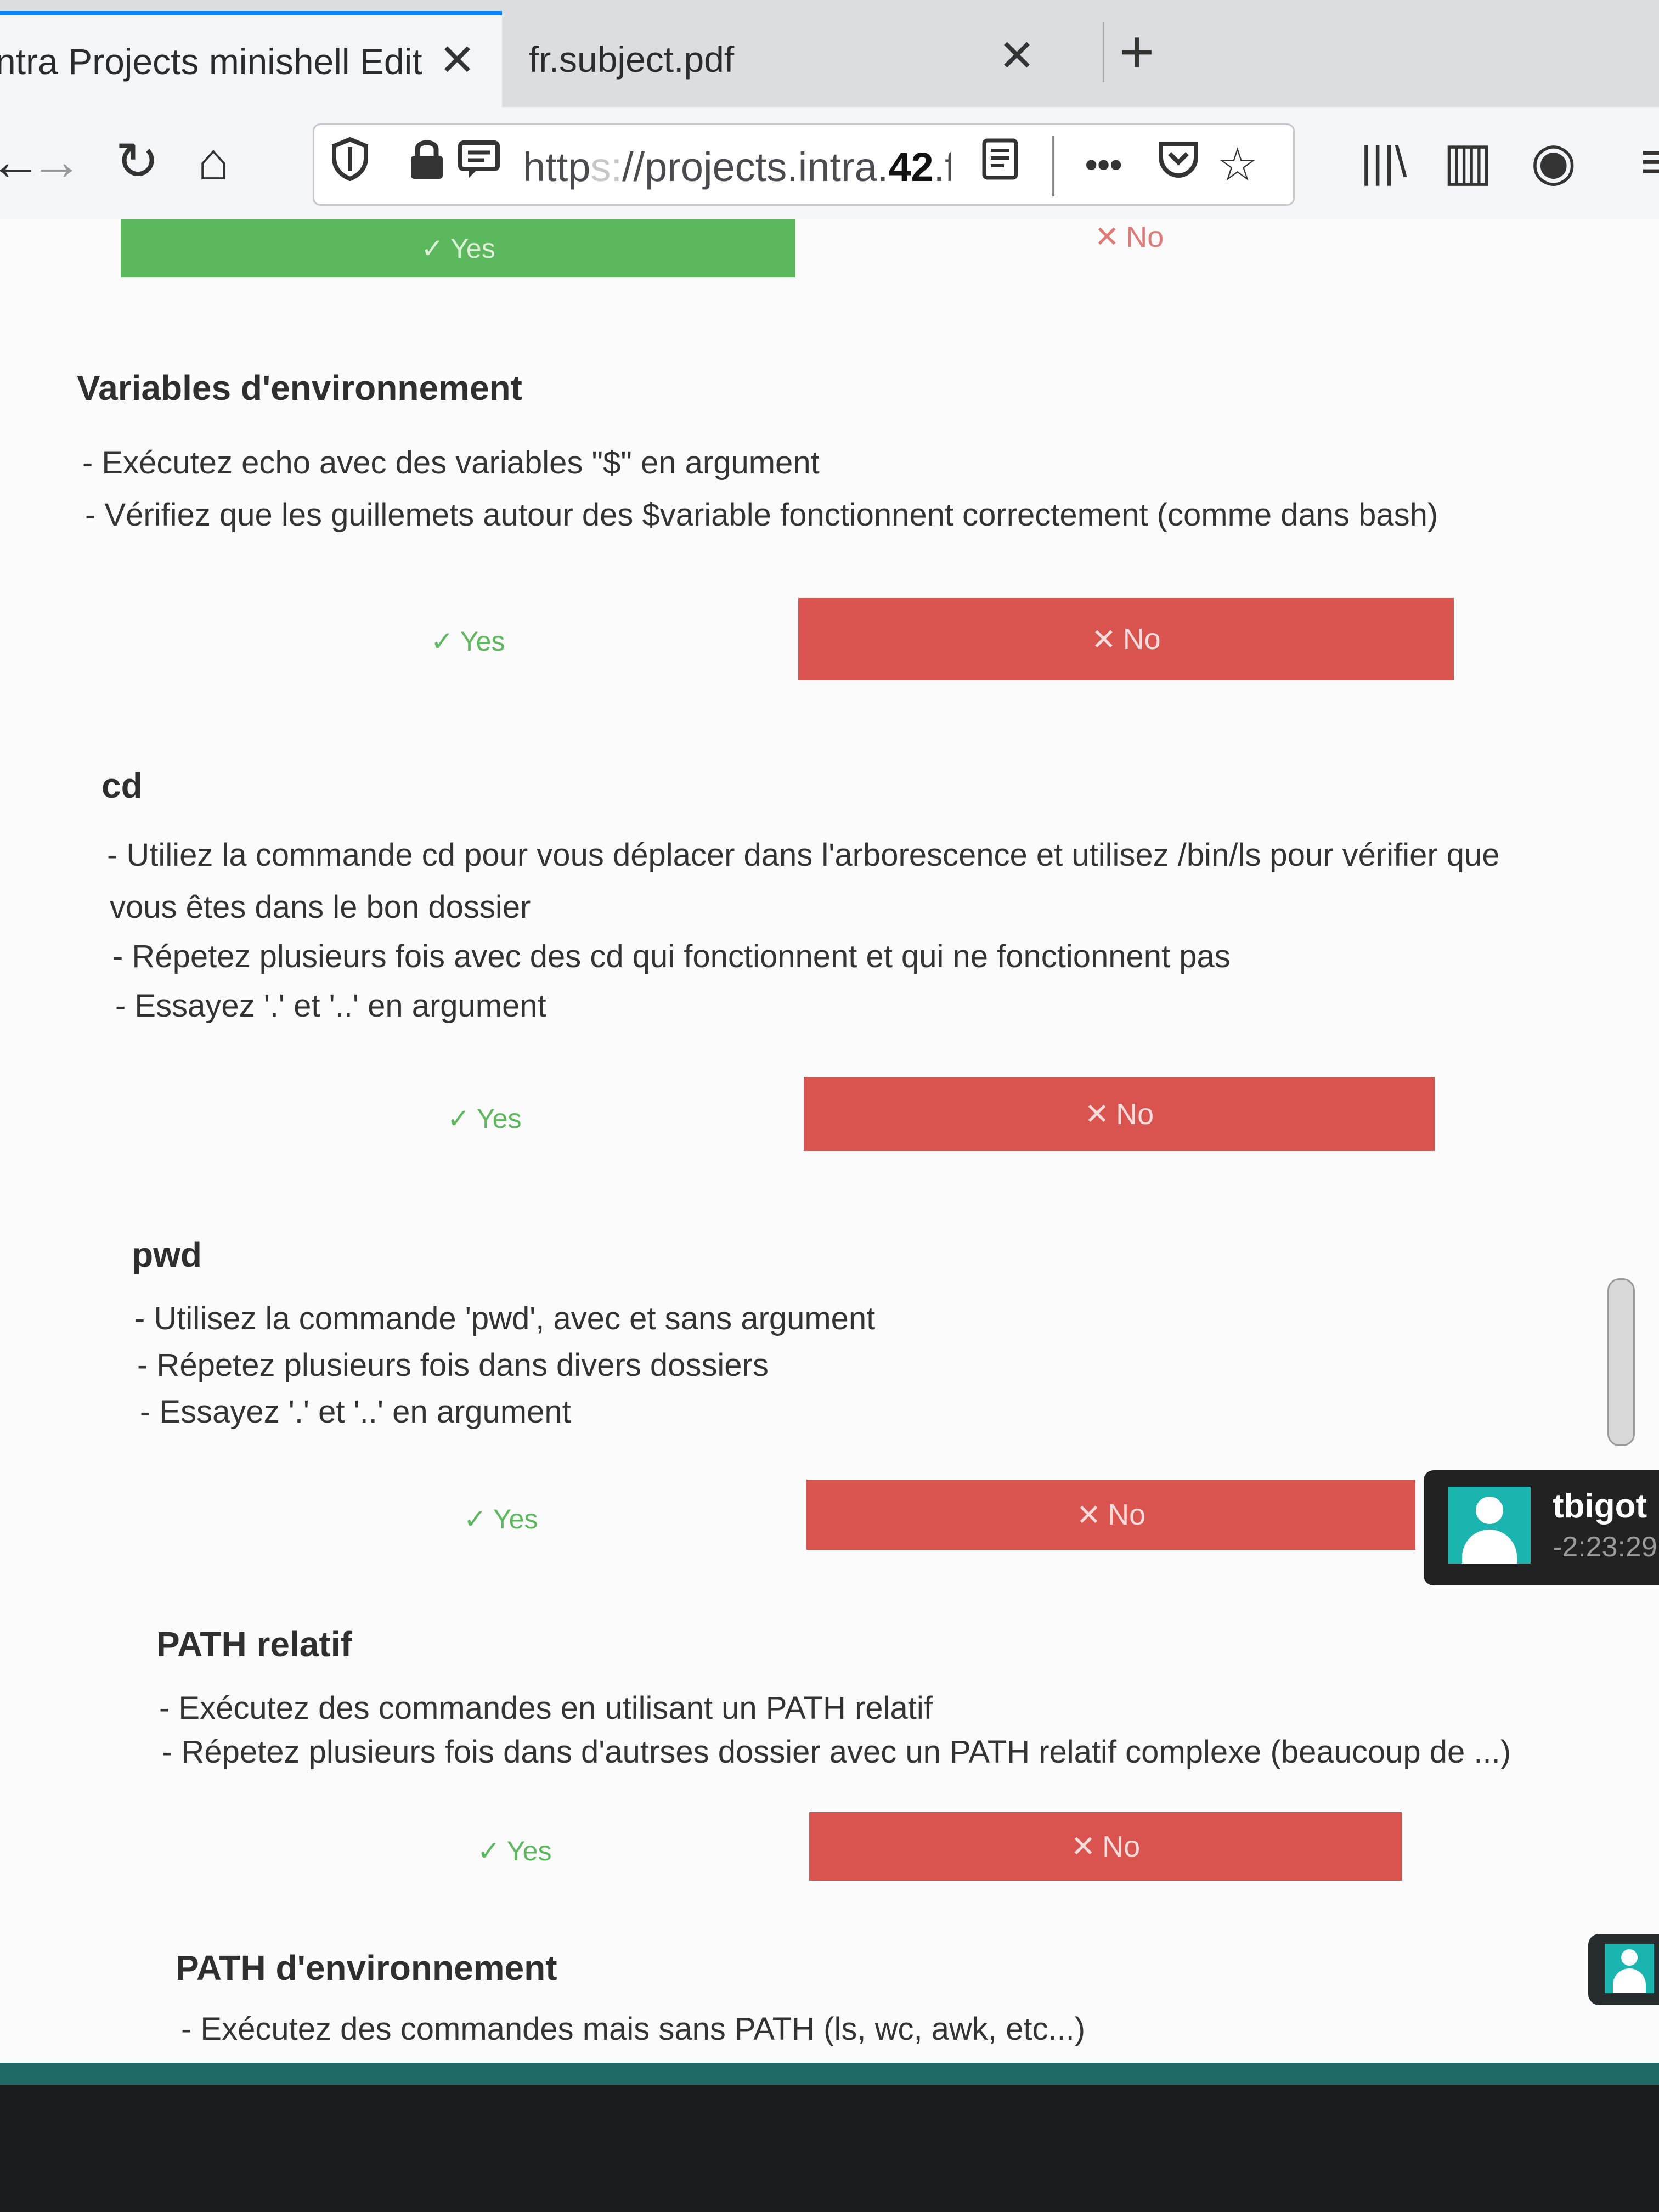 The height and width of the screenshot is (2212, 1659). I want to click on tab-subject-pdf: fr.subject.pdf ✕, so click(804, 59).